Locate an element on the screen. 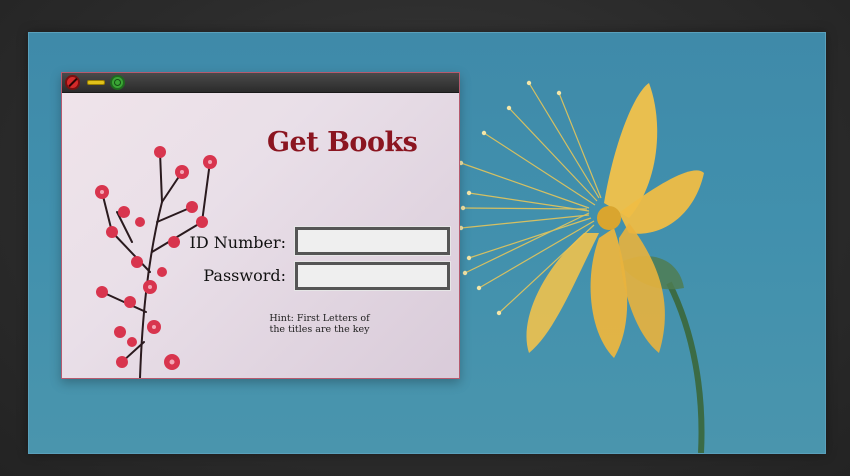  close-slash is located at coordinates (73, 82).